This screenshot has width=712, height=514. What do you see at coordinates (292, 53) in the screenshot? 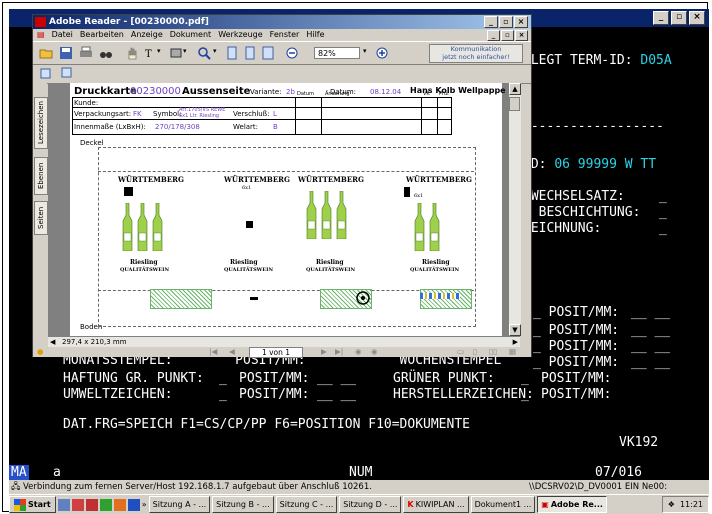
I see `zoom-out-icon` at bounding box center [292, 53].